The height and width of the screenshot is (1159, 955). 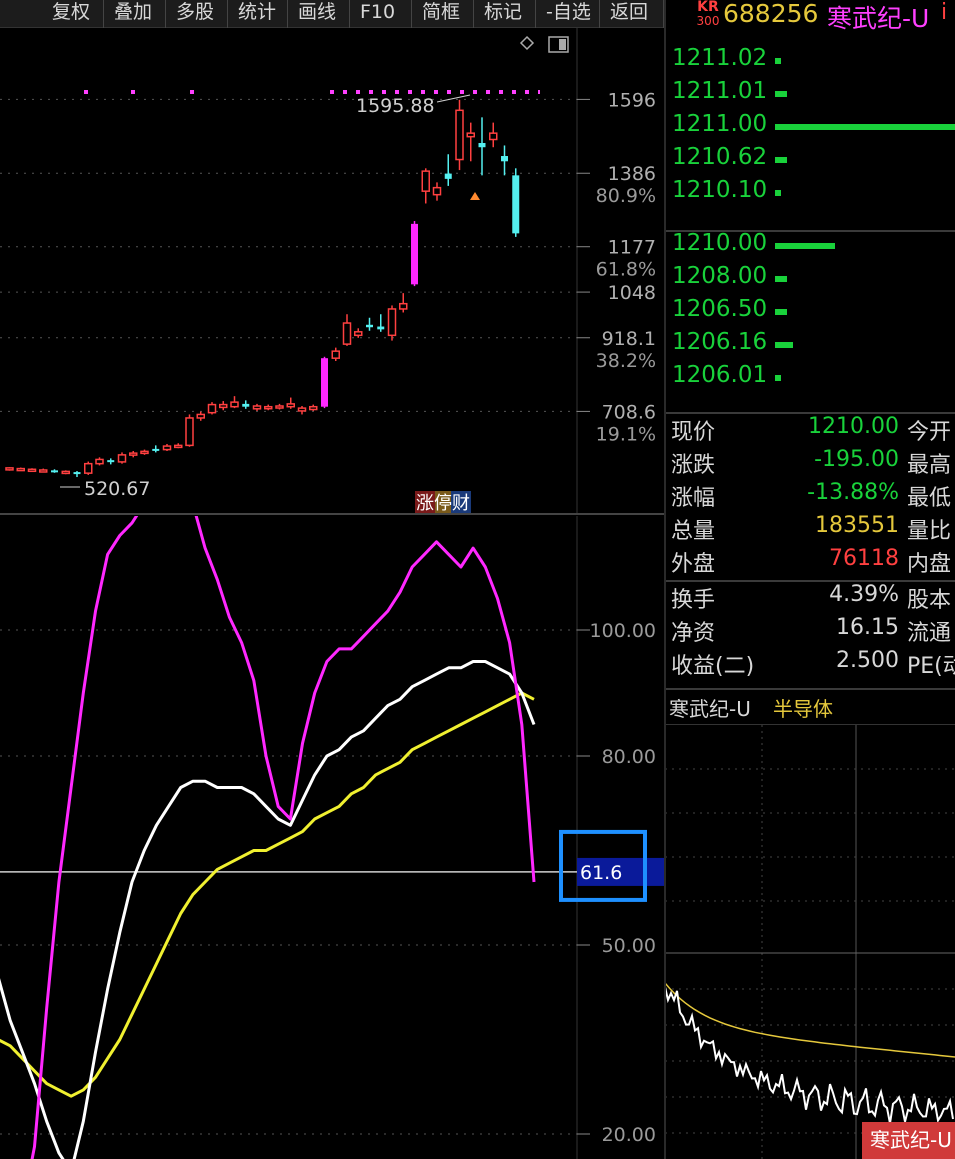 What do you see at coordinates (135, 14) in the screenshot?
I see `toolbar-button-1: 叠加` at bounding box center [135, 14].